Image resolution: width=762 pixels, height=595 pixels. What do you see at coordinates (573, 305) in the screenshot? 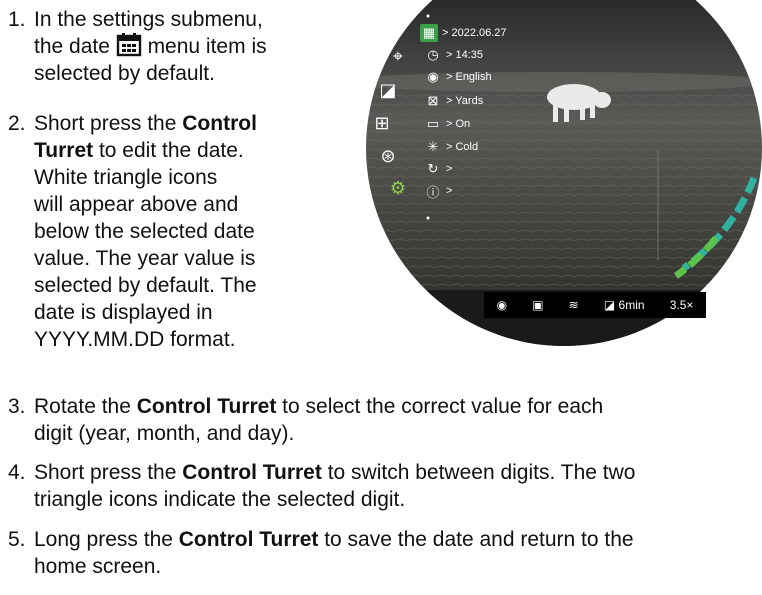
I see `wifi-icon: ≋` at bounding box center [573, 305].